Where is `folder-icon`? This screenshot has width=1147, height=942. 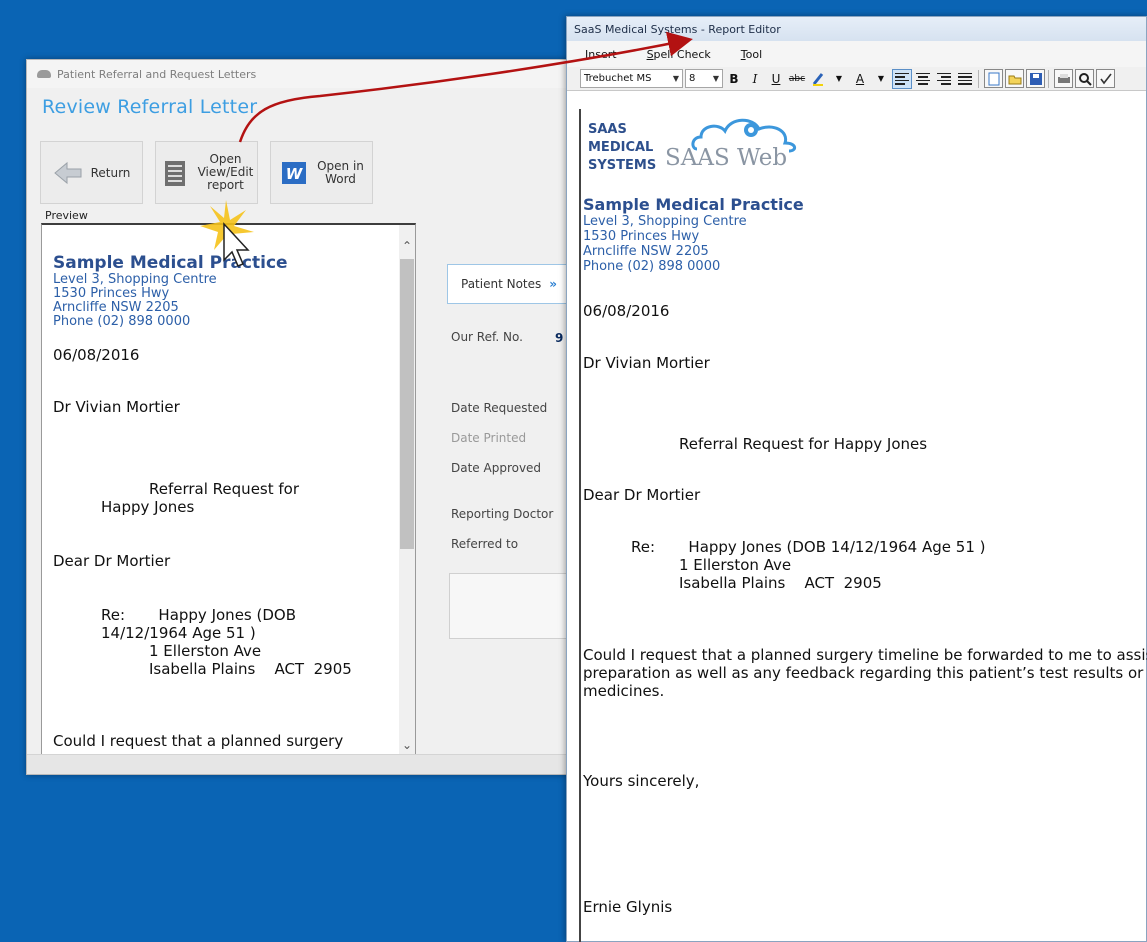 folder-icon is located at coordinates (1014, 79).